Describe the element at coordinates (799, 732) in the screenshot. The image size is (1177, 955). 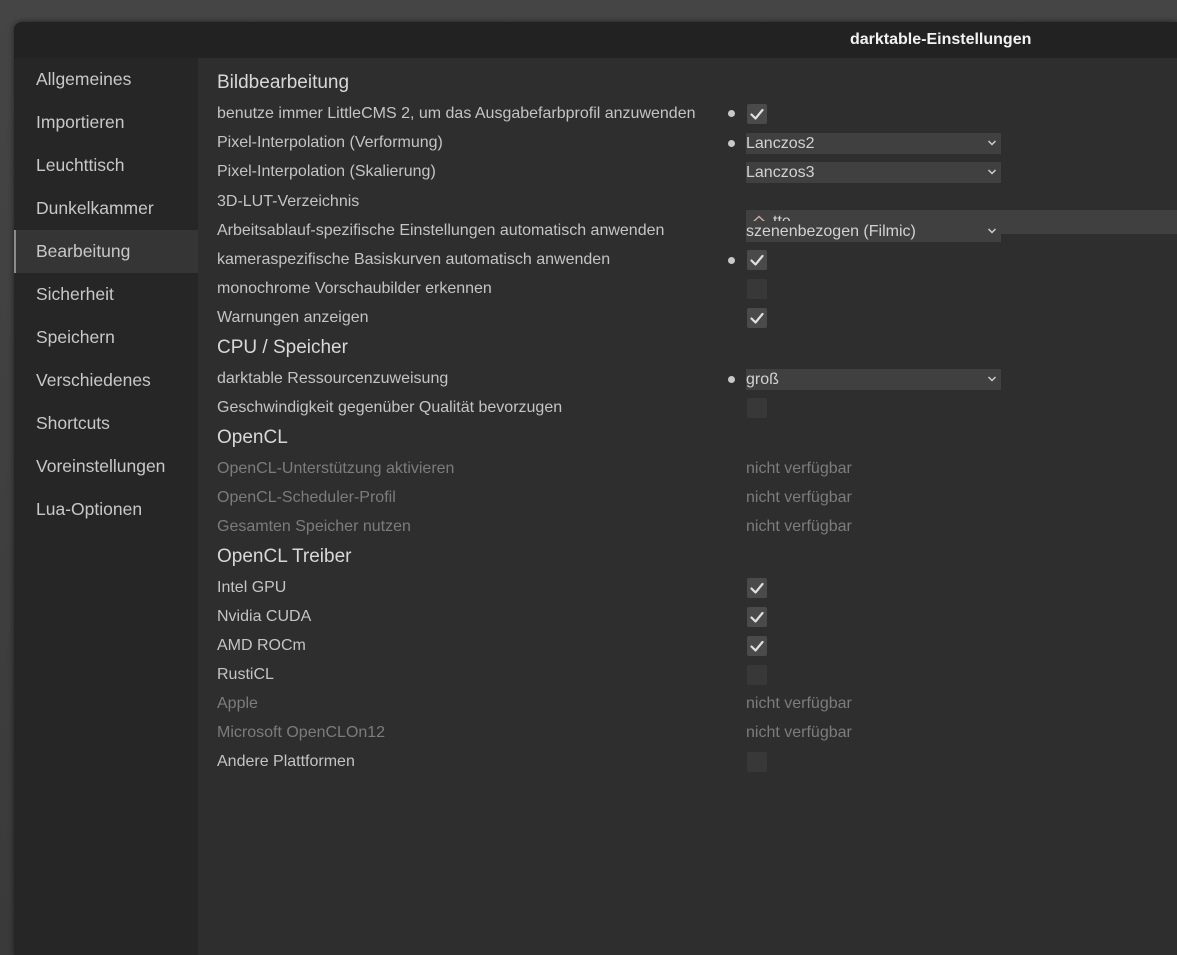
I see `microsoft-openclon12-unavailable: nicht verfügbar` at that location.